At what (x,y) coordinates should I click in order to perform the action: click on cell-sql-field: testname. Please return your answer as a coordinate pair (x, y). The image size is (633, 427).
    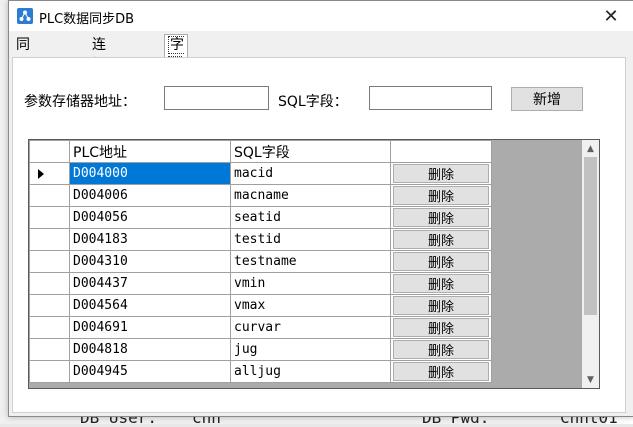
    Looking at the image, I should click on (310, 261).